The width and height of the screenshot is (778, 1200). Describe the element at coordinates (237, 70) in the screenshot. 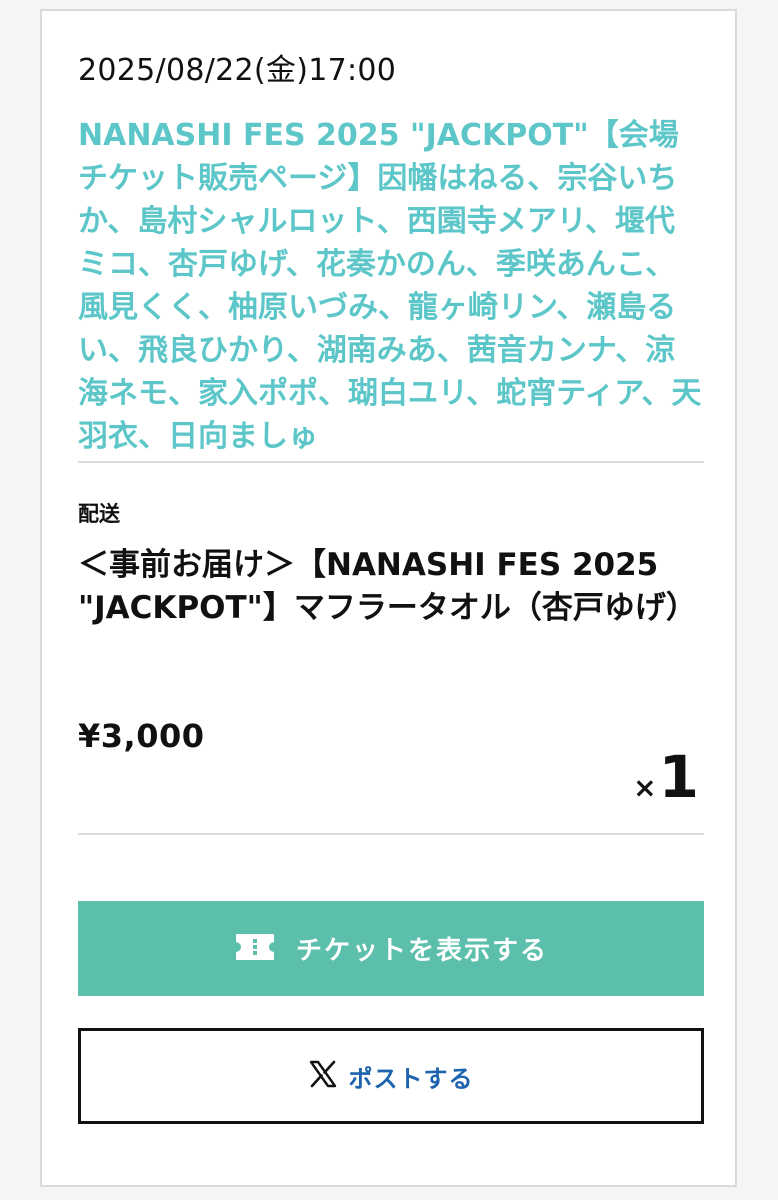

I see `event-datetime: 2025/08/22(金)17:00` at that location.